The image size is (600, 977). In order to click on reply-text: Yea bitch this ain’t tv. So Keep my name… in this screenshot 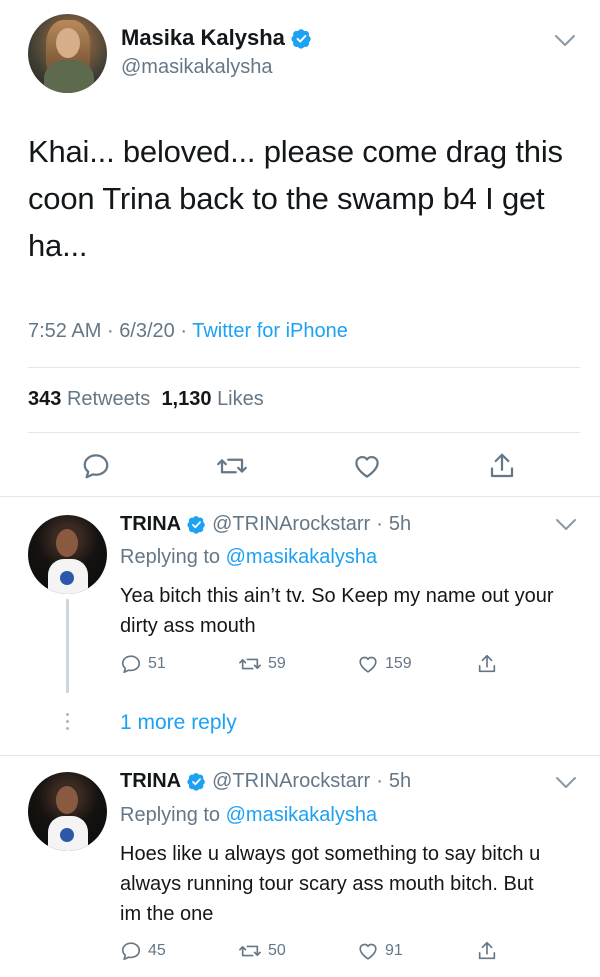, I will do `click(337, 611)`.